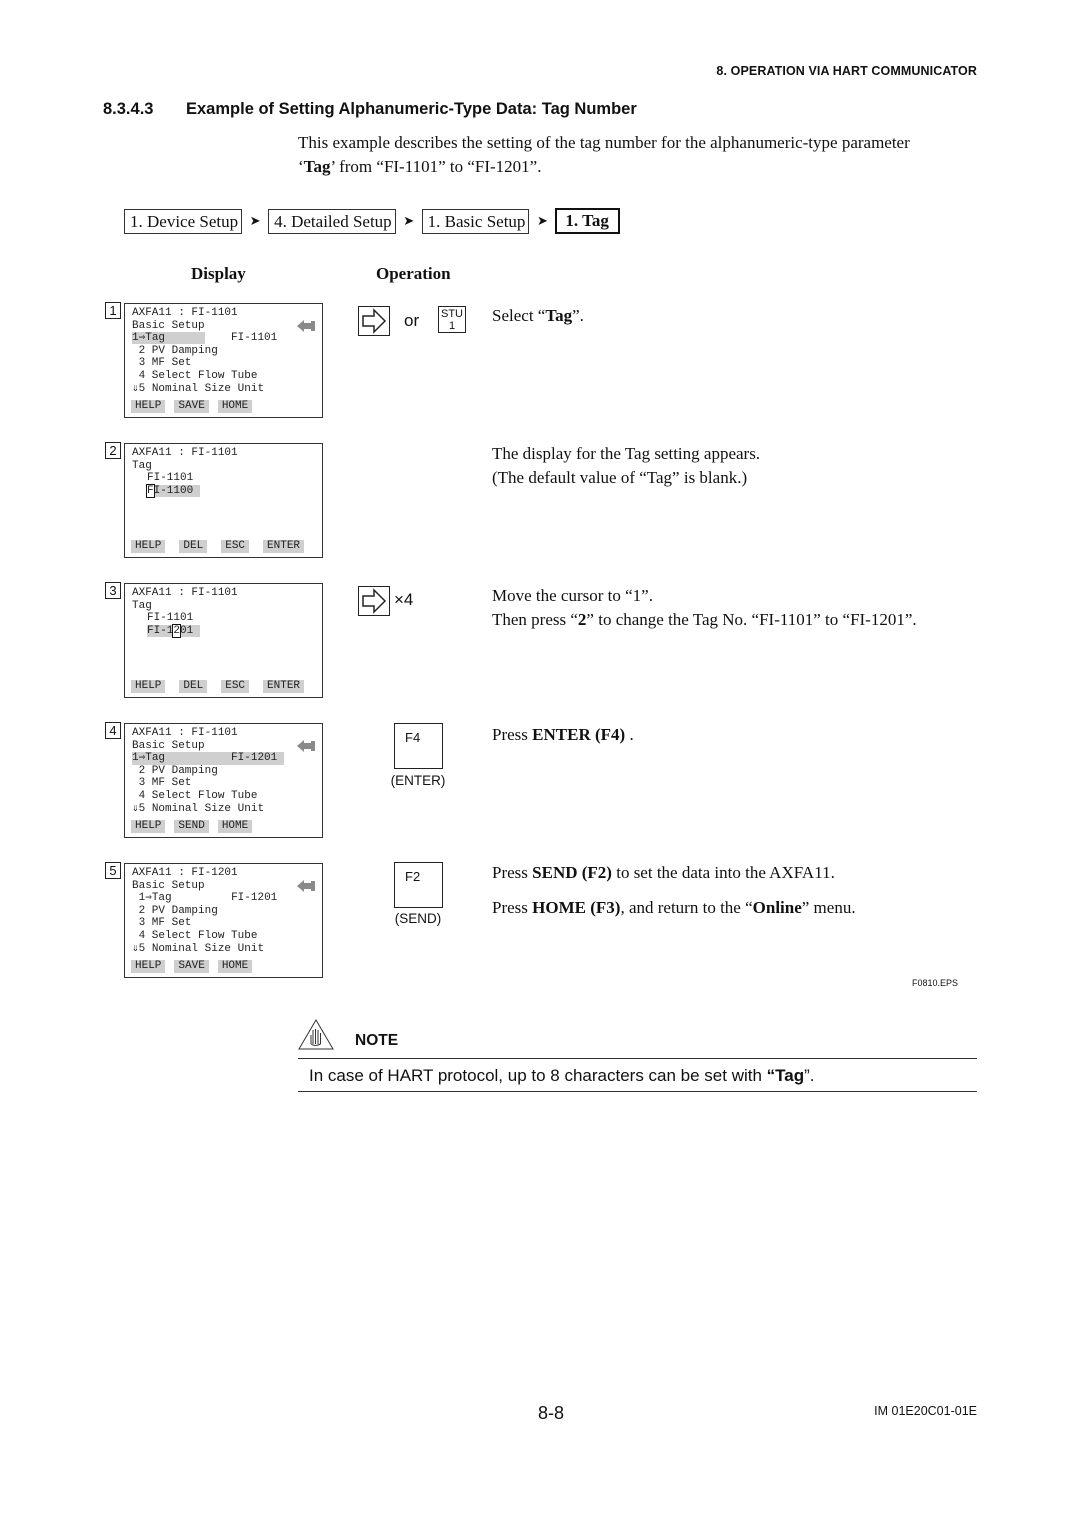  I want to click on operation-column-heading: Operation, so click(413, 273).